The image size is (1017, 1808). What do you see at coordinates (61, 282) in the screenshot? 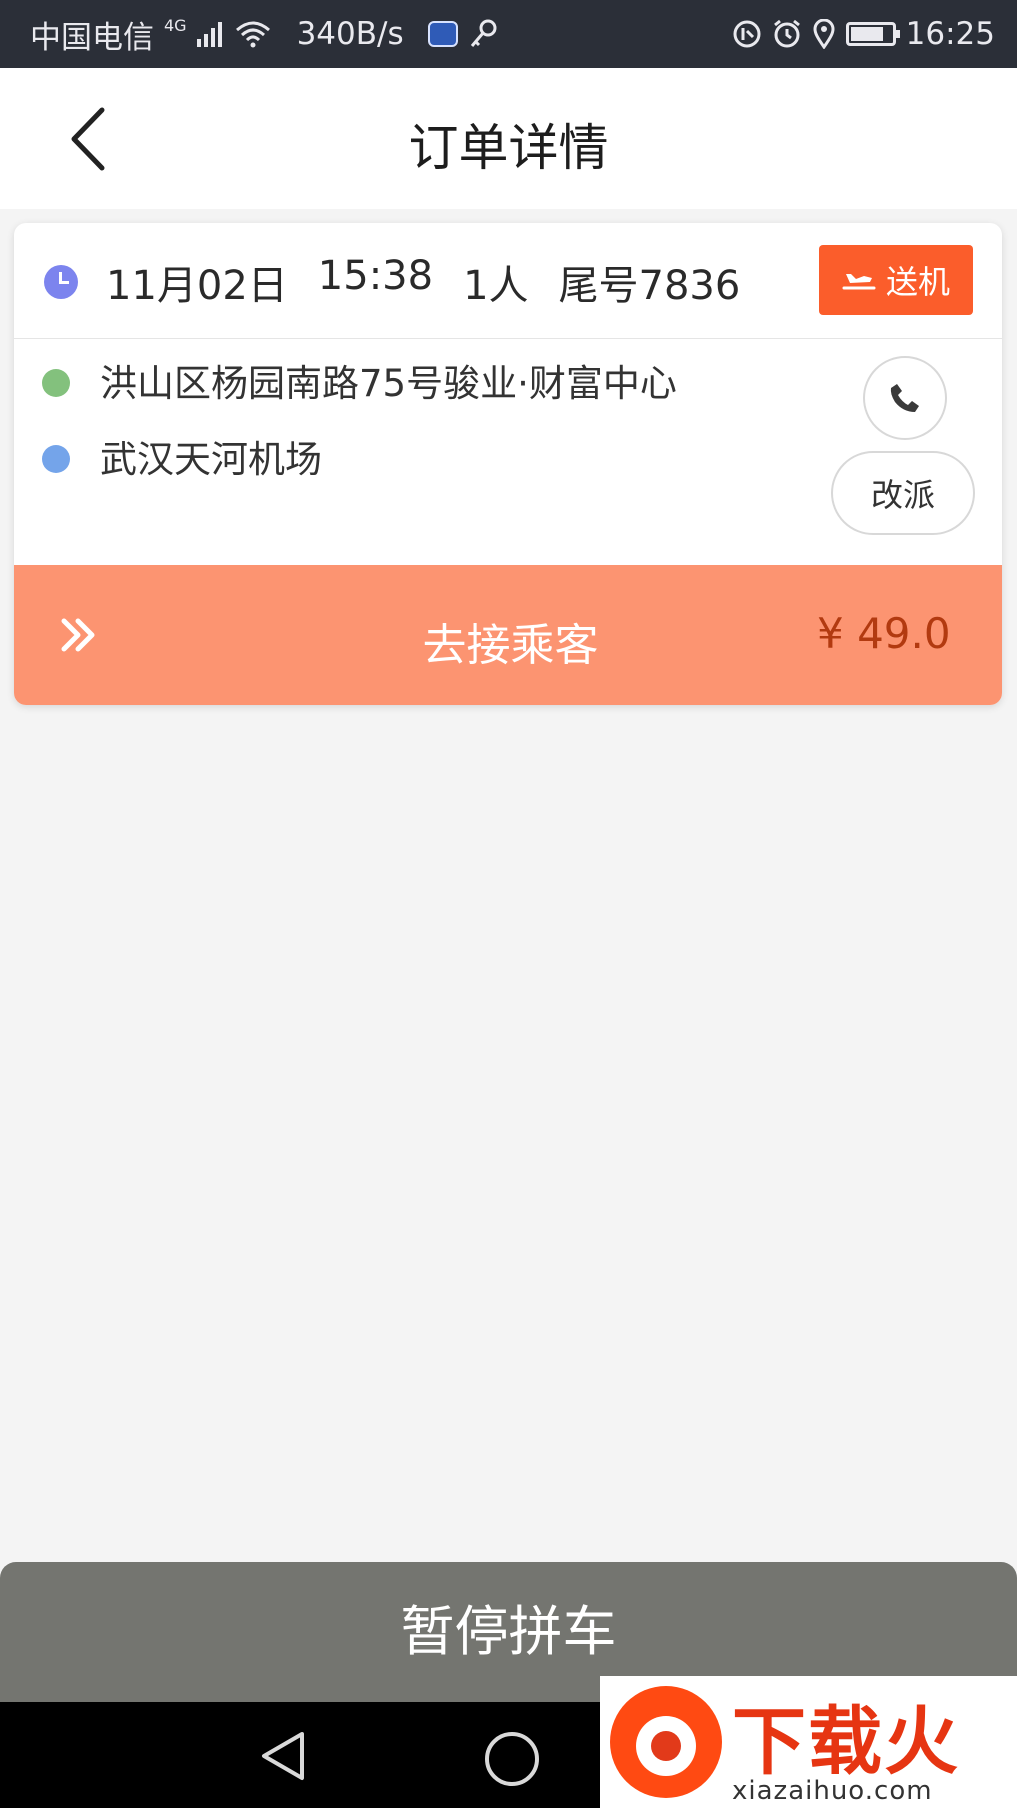
I see `clock-icon` at bounding box center [61, 282].